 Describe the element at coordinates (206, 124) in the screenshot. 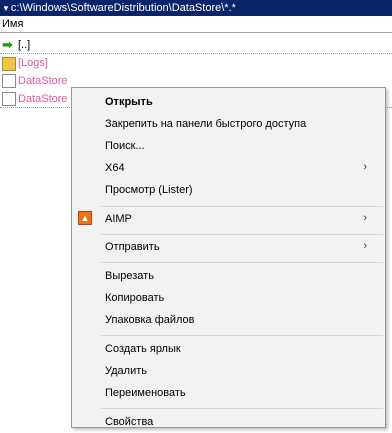

I see `menu-item-label: Закрепить на панели быстрого доступа` at that location.